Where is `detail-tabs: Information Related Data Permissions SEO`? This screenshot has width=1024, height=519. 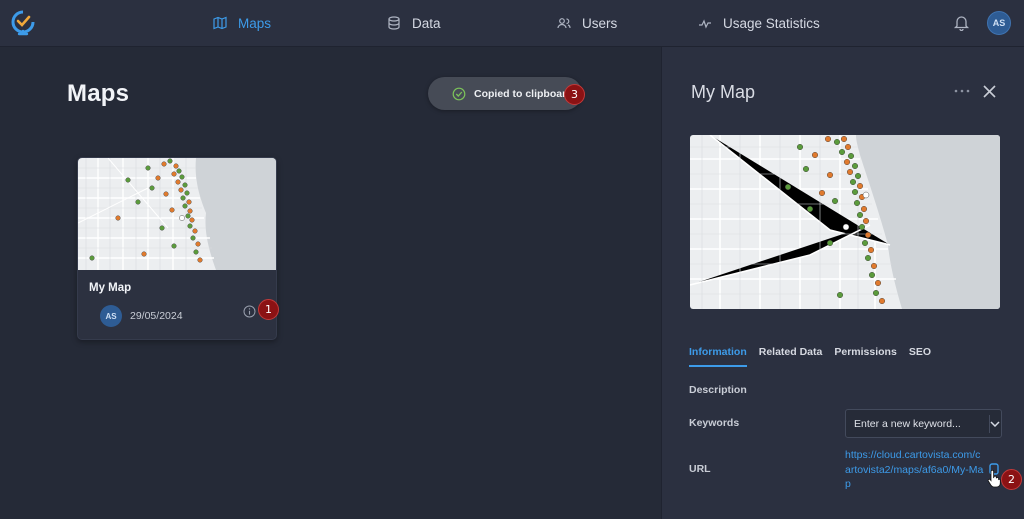
detail-tabs: Information Related Data Permissions SEO is located at coordinates (810, 356).